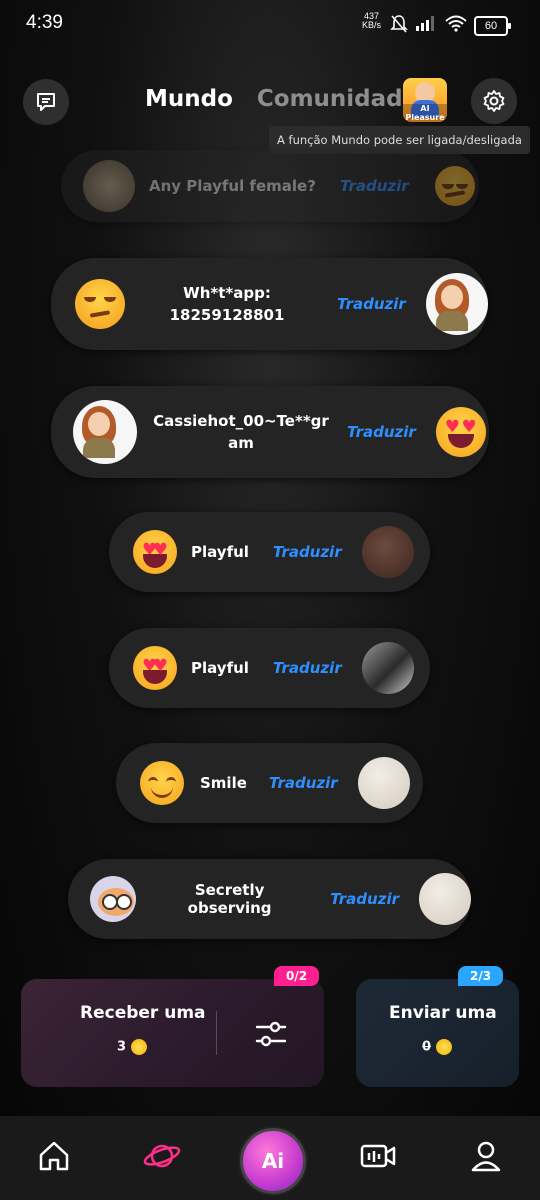 Image resolution: width=540 pixels, height=1200 pixels. I want to click on home-icon, so click(54, 1156).